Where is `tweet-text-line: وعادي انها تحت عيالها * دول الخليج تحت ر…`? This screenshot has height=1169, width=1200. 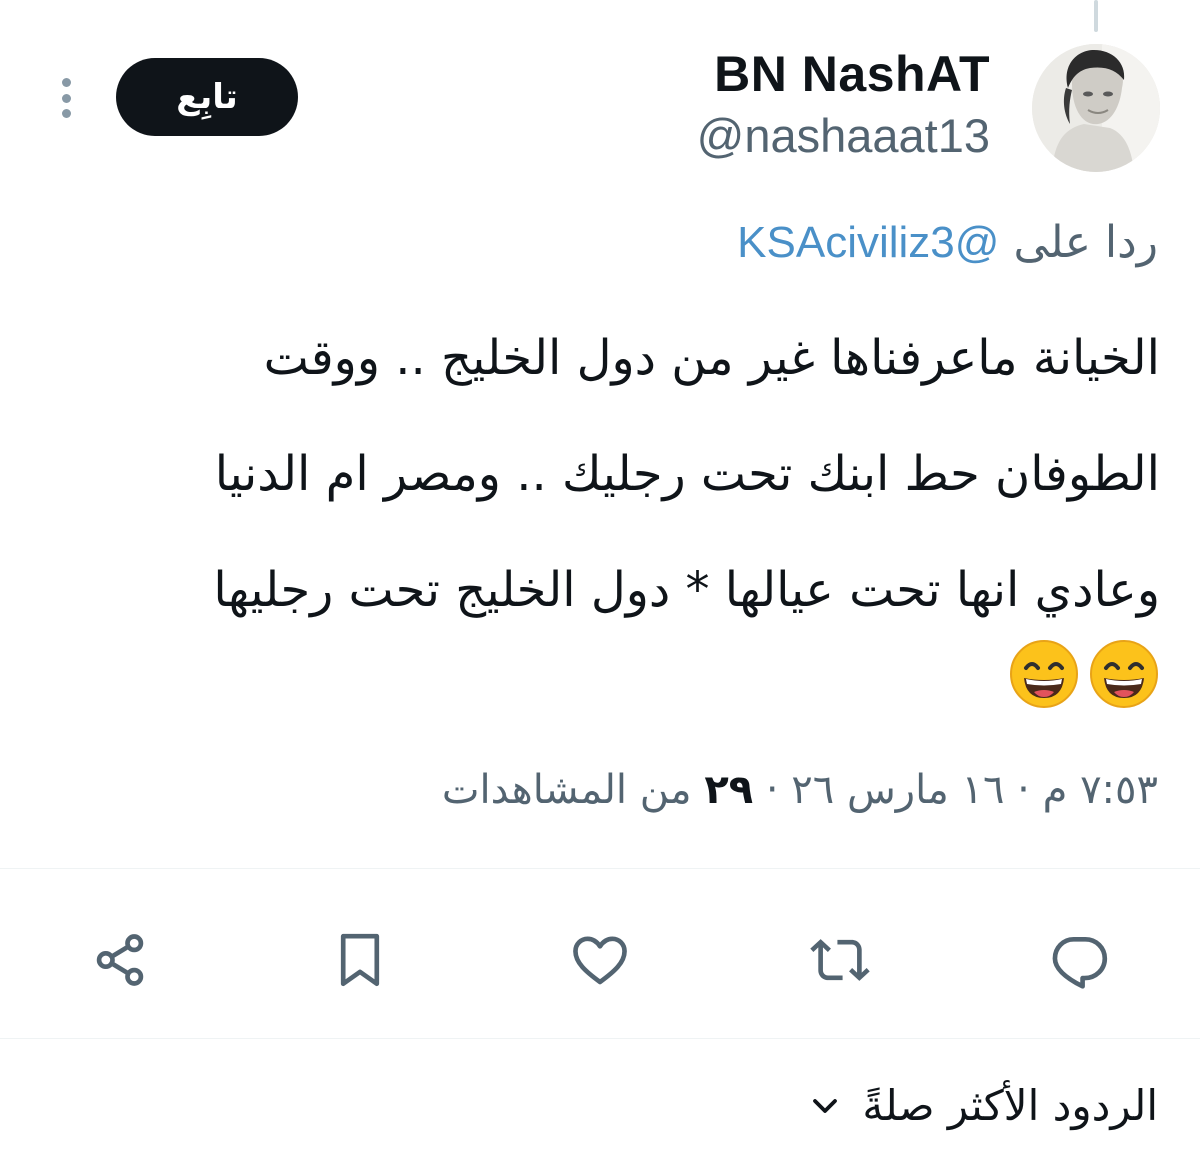
tweet-text-line: وعادي انها تحت عيالها * دول الخليج تحت ر… is located at coordinates (686, 590).